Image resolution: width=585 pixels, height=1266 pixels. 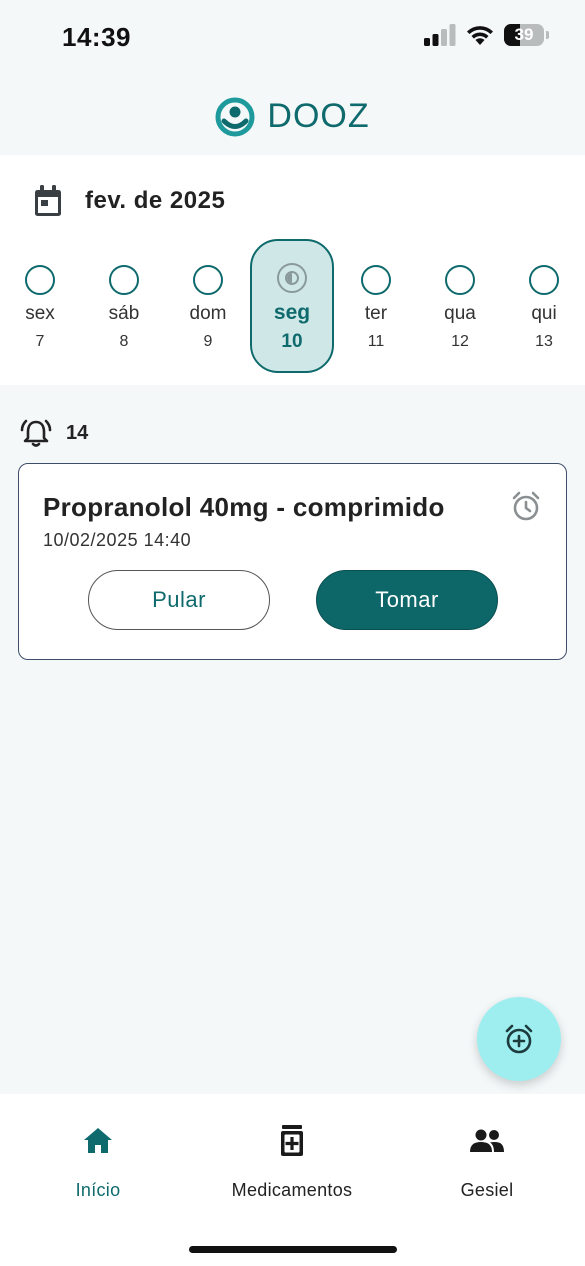 What do you see at coordinates (487, 1190) in the screenshot?
I see `nav-label-gesiel: Gesiel` at bounding box center [487, 1190].